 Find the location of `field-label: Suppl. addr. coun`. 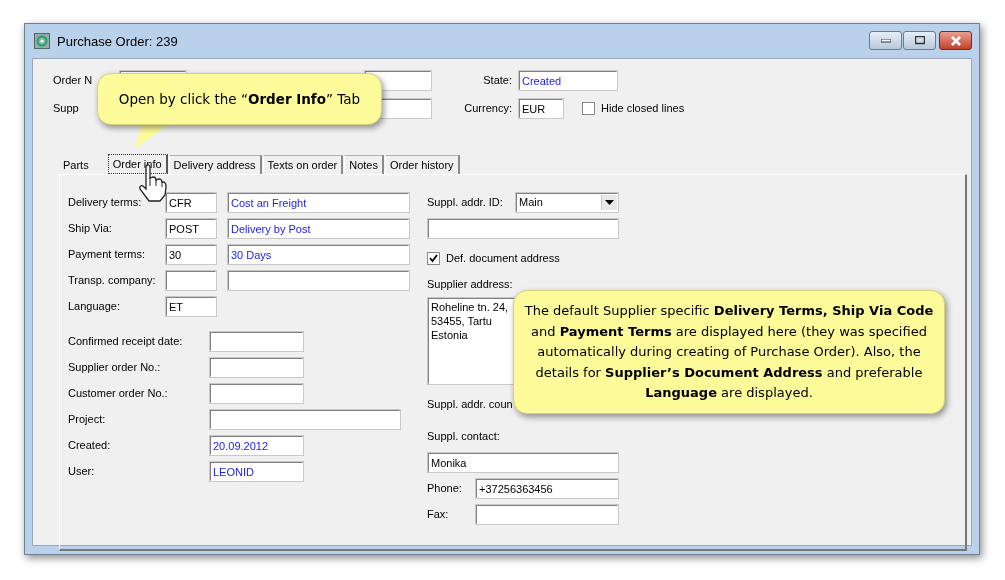

field-label: Suppl. addr. coun is located at coordinates (470, 404).